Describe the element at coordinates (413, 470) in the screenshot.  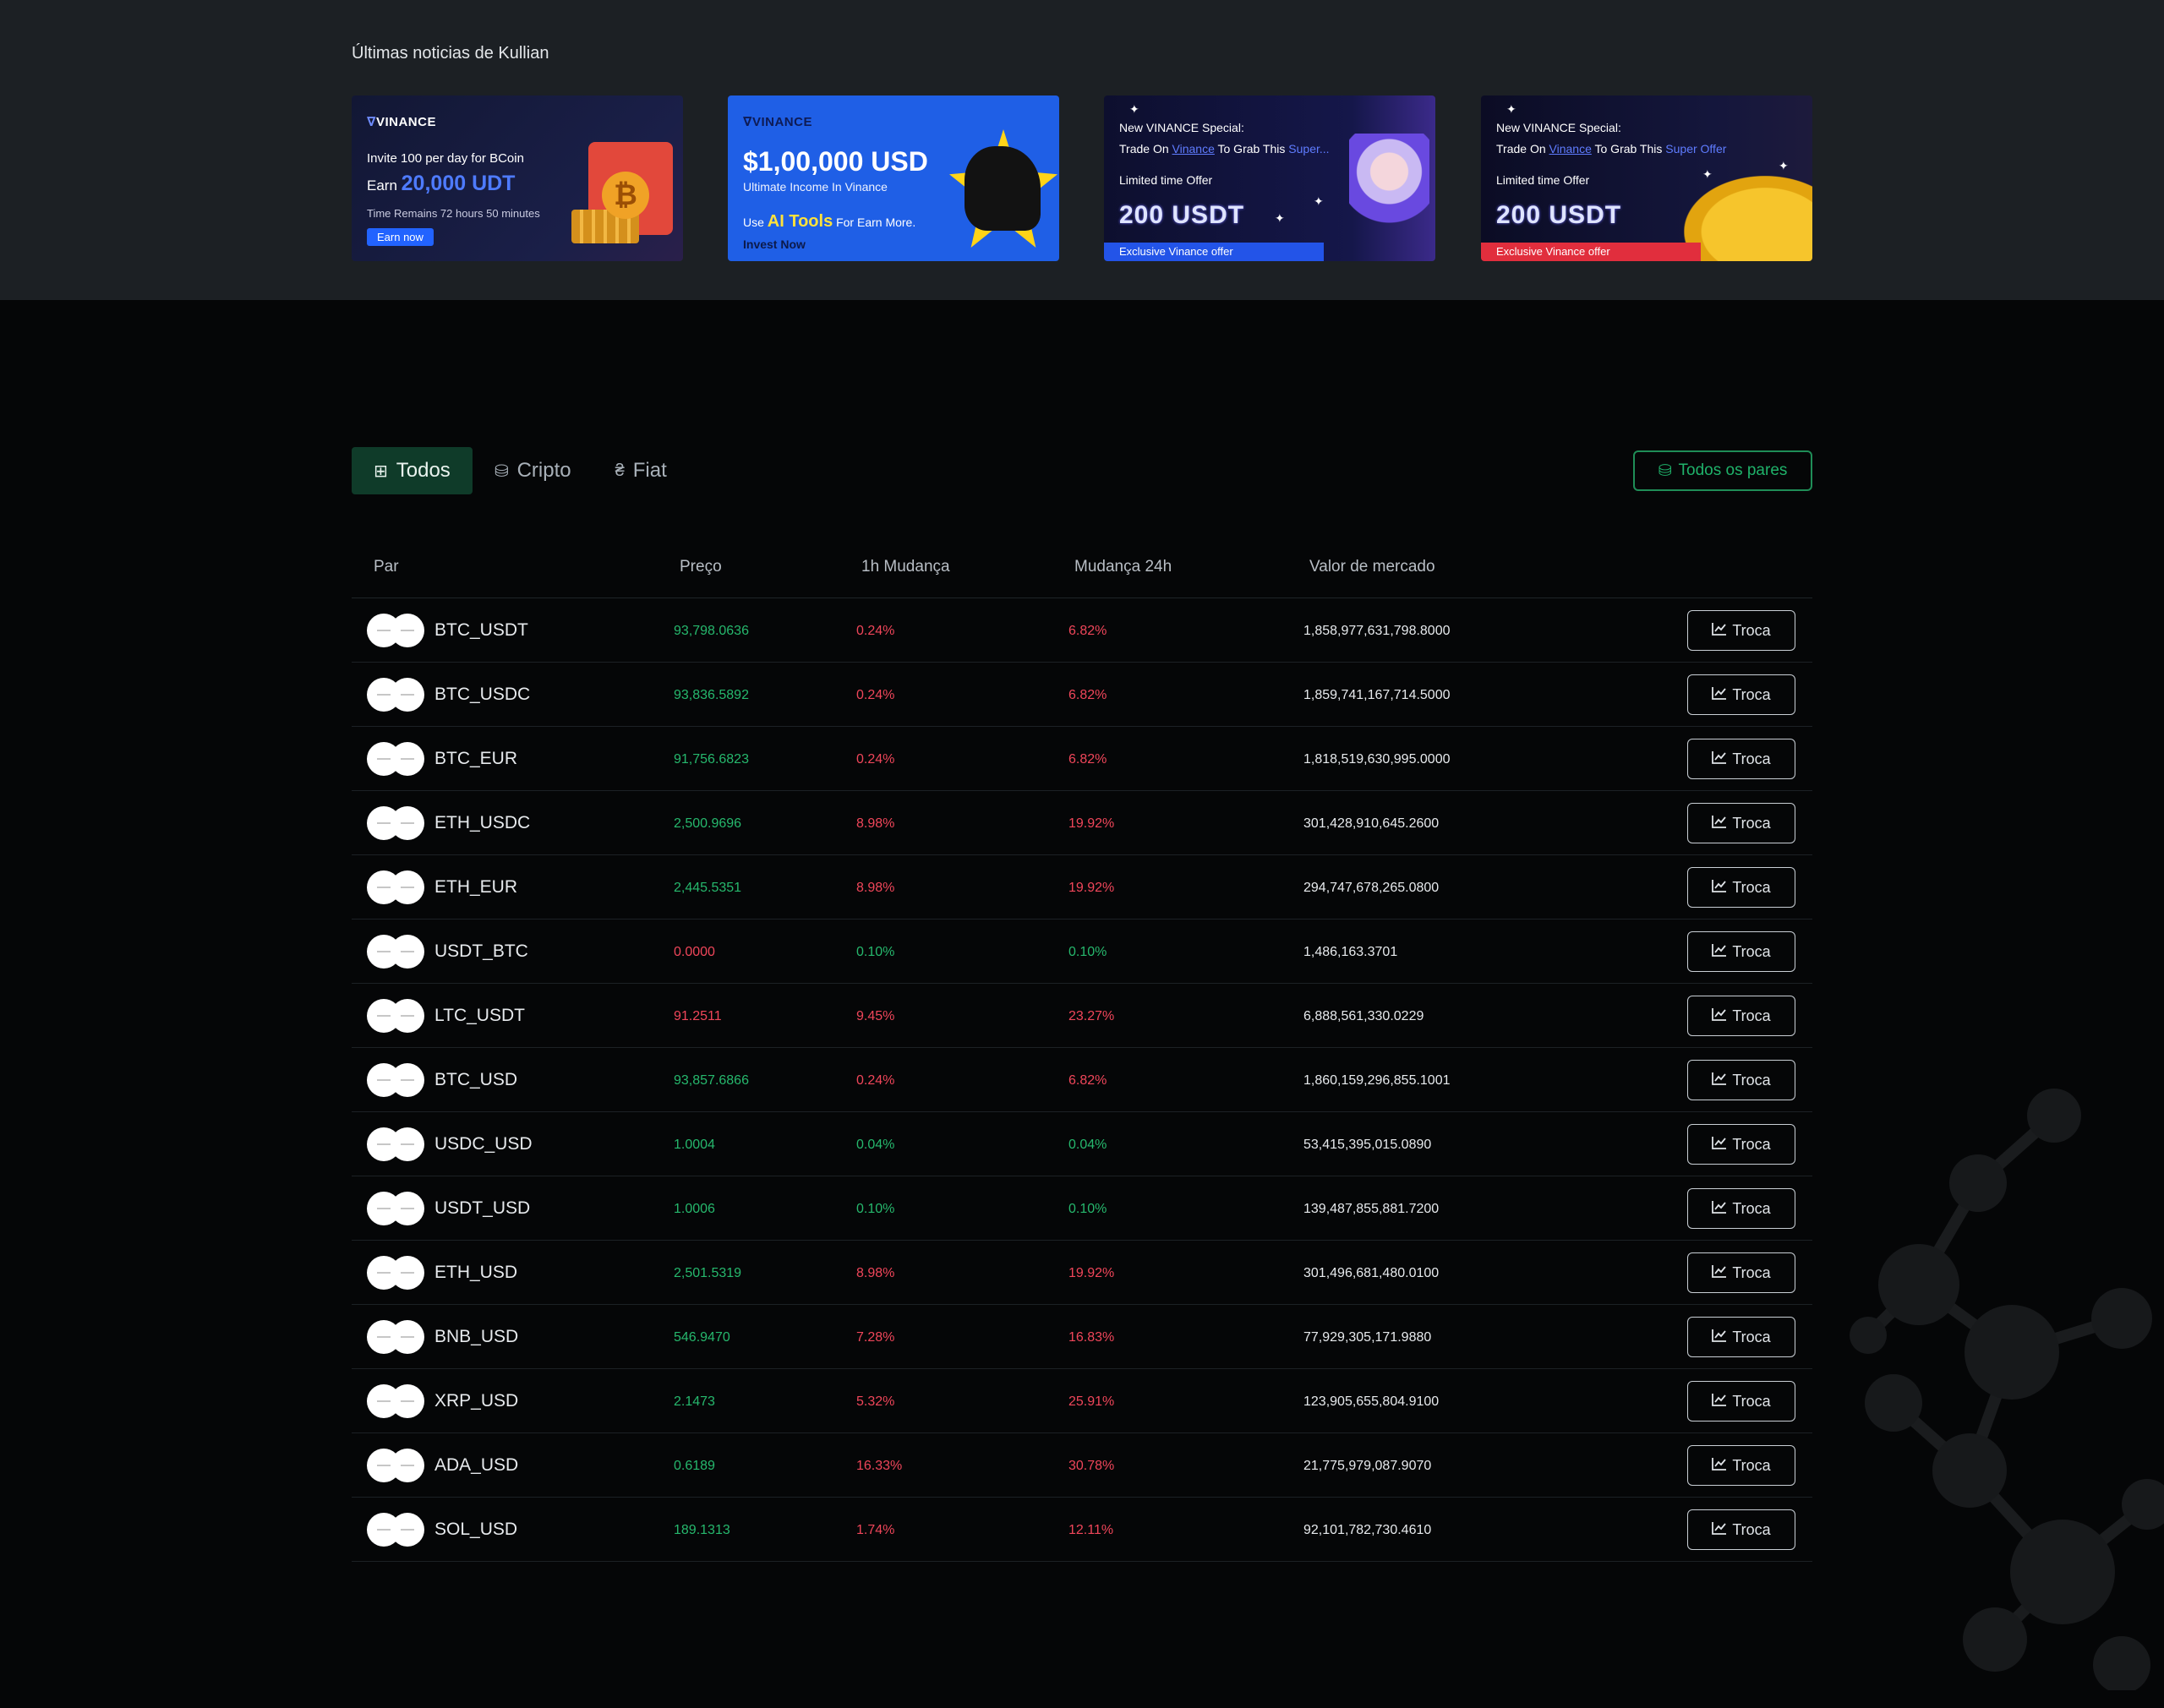
I see `tab-todos: ⊞ Todos` at that location.